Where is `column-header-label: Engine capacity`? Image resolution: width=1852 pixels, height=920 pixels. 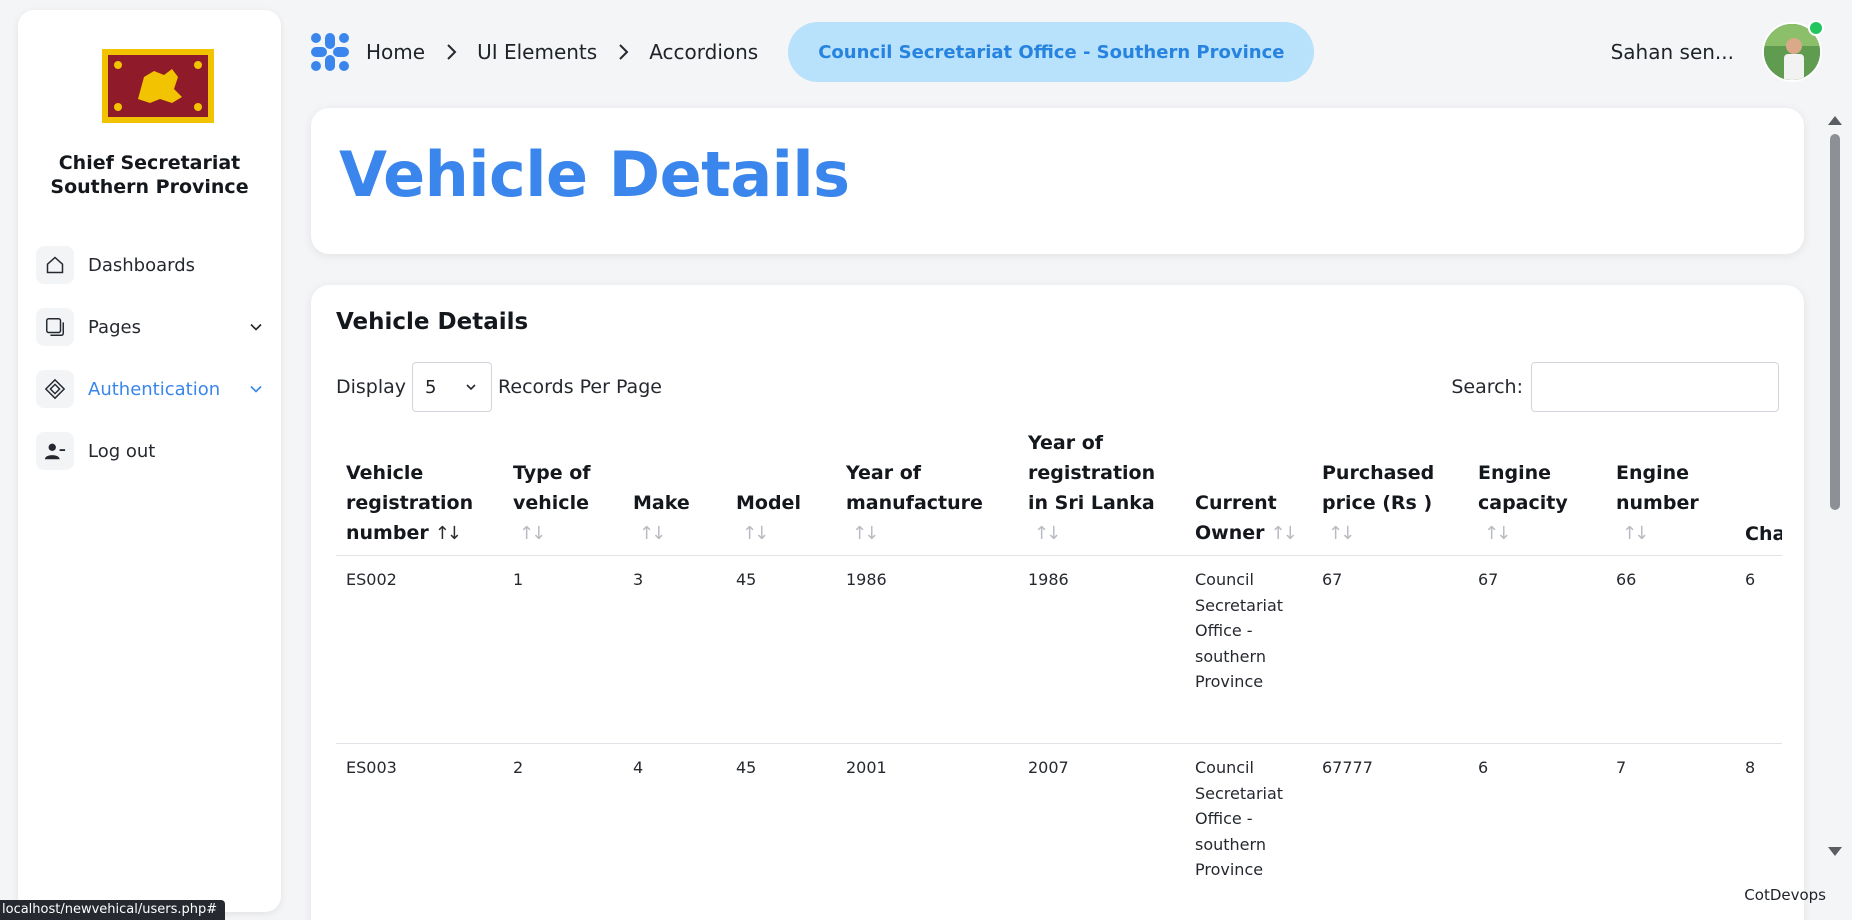 column-header-label: Engine capacity is located at coordinates (1523, 488).